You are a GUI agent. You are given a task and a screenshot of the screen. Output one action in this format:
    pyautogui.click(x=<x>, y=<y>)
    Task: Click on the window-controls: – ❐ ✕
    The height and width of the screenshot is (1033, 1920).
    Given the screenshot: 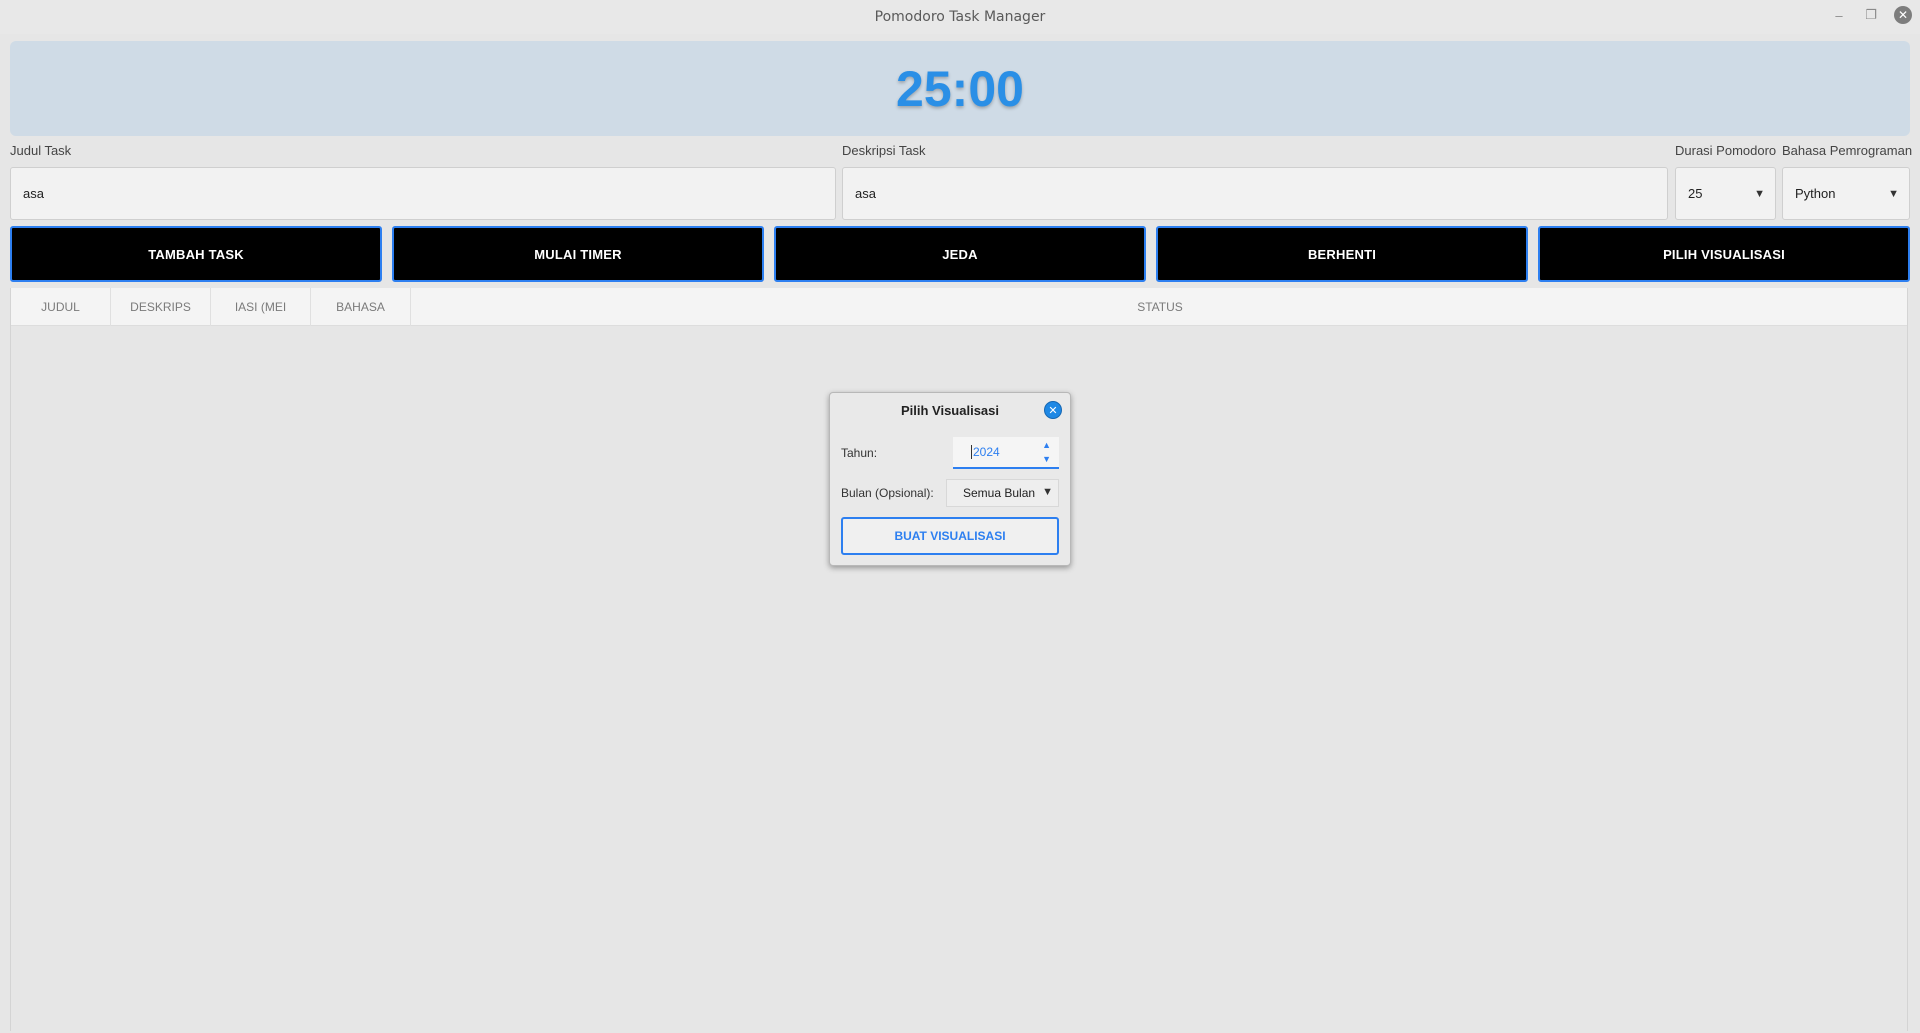 What is the action you would take?
    pyautogui.click(x=1871, y=15)
    